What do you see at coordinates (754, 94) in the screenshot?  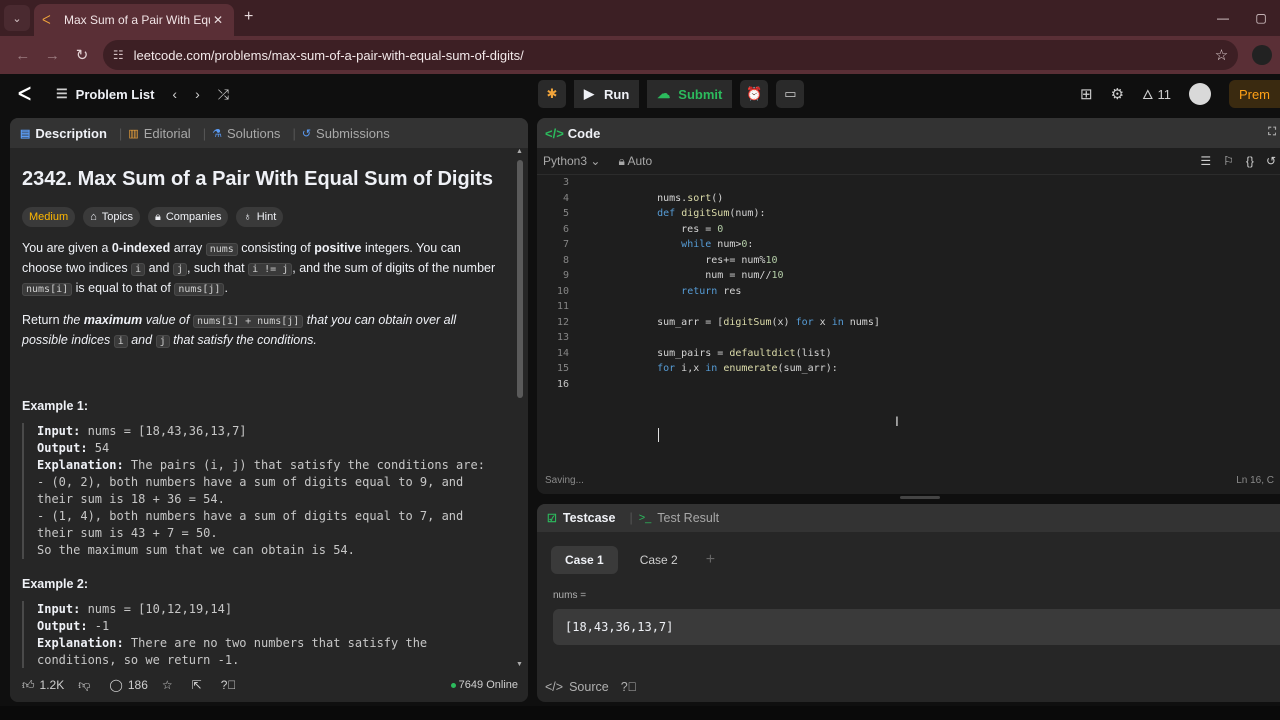 I see `alarm-clock-icon: ⏰` at bounding box center [754, 94].